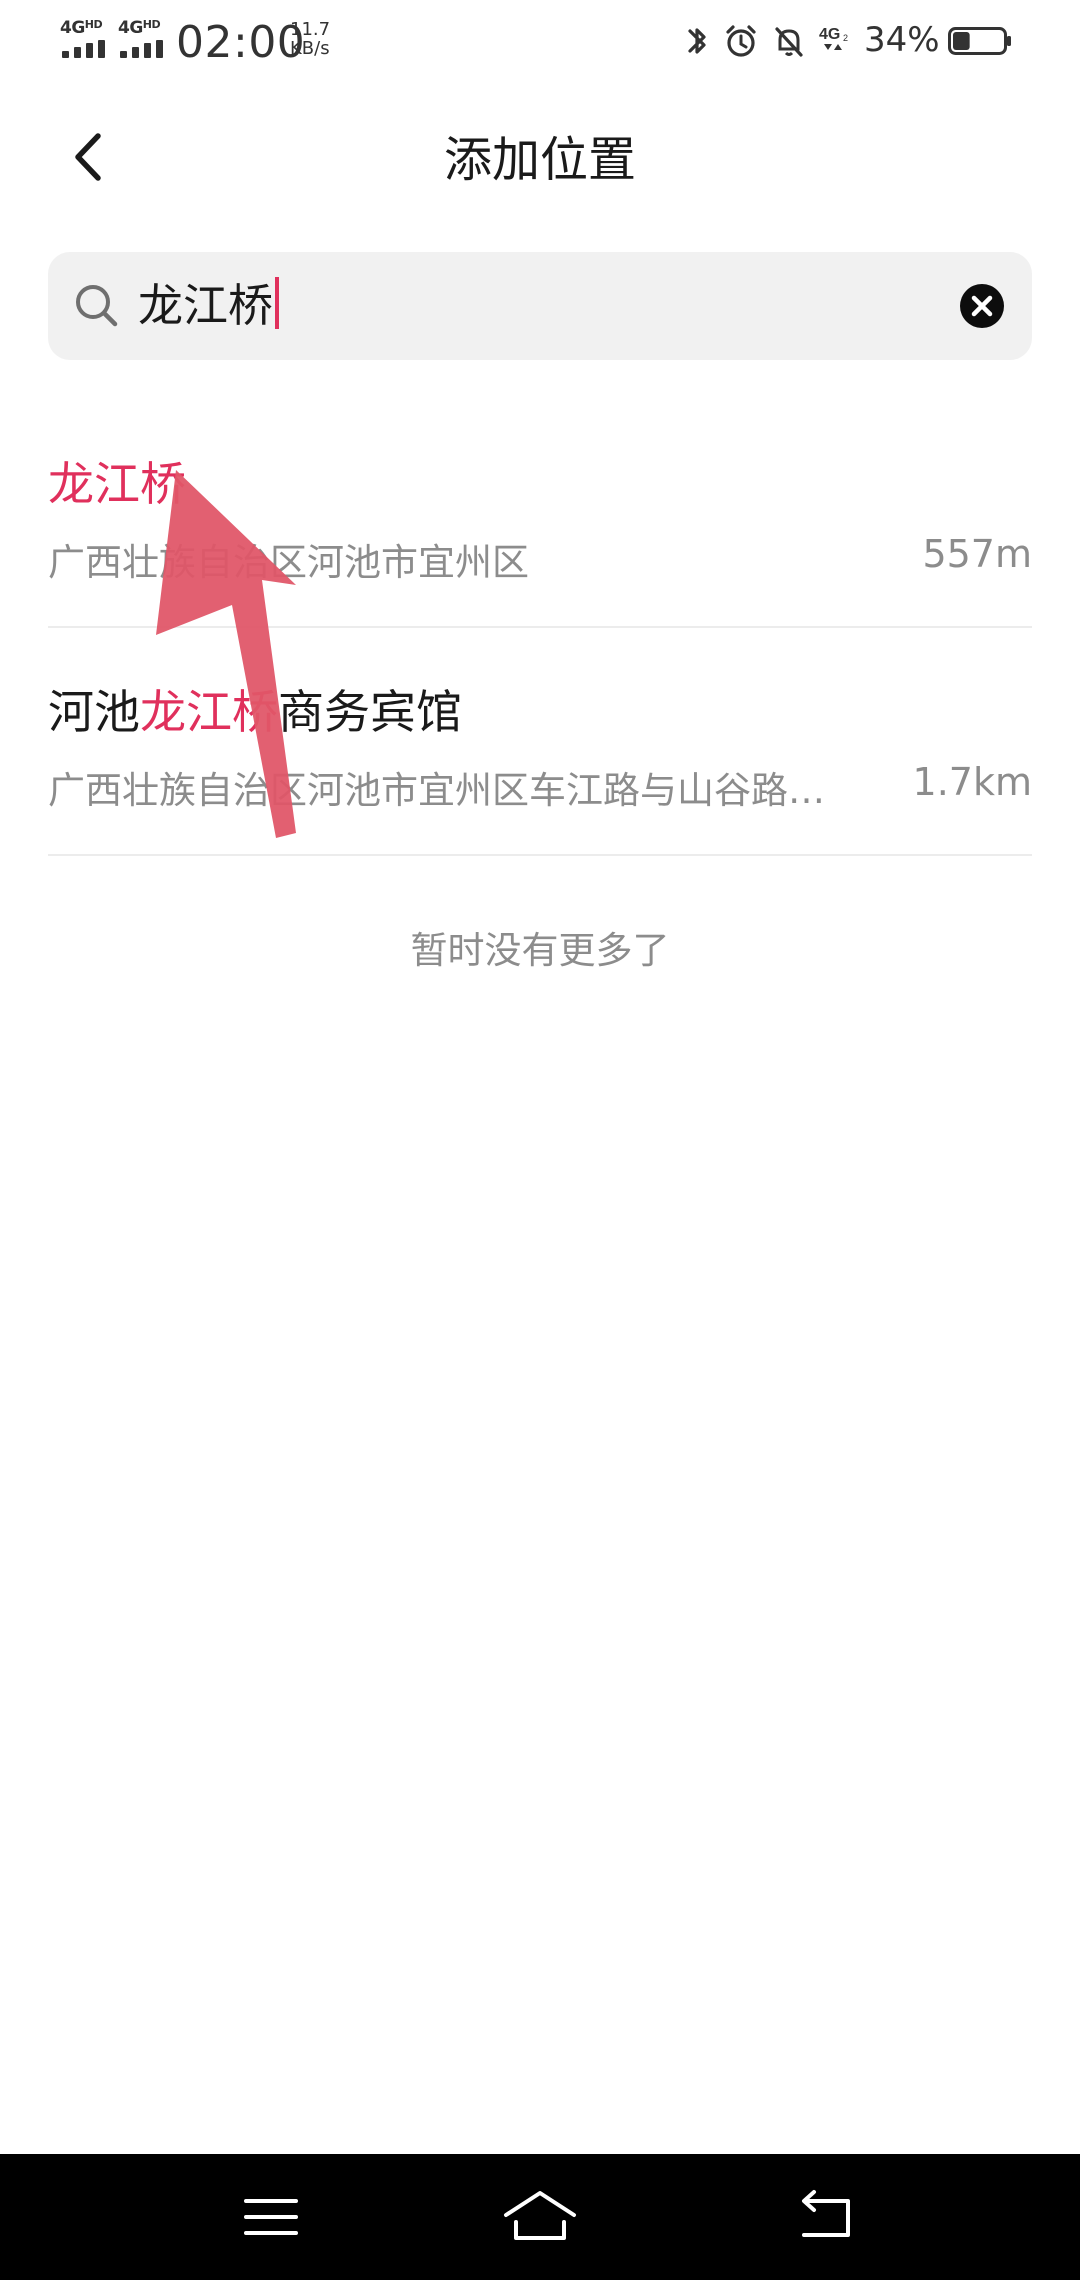 The image size is (1080, 2280). I want to click on bluetooth-icon, so click(697, 41).